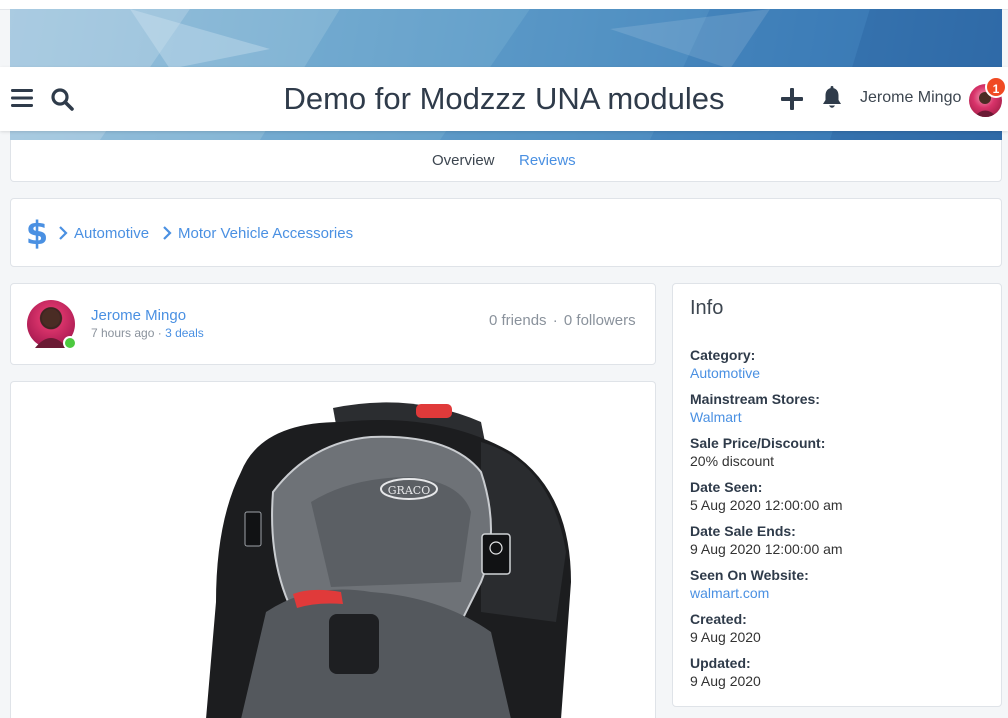 This screenshot has width=1008, height=718. I want to click on date-seen-label: Date Seen:, so click(726, 487).